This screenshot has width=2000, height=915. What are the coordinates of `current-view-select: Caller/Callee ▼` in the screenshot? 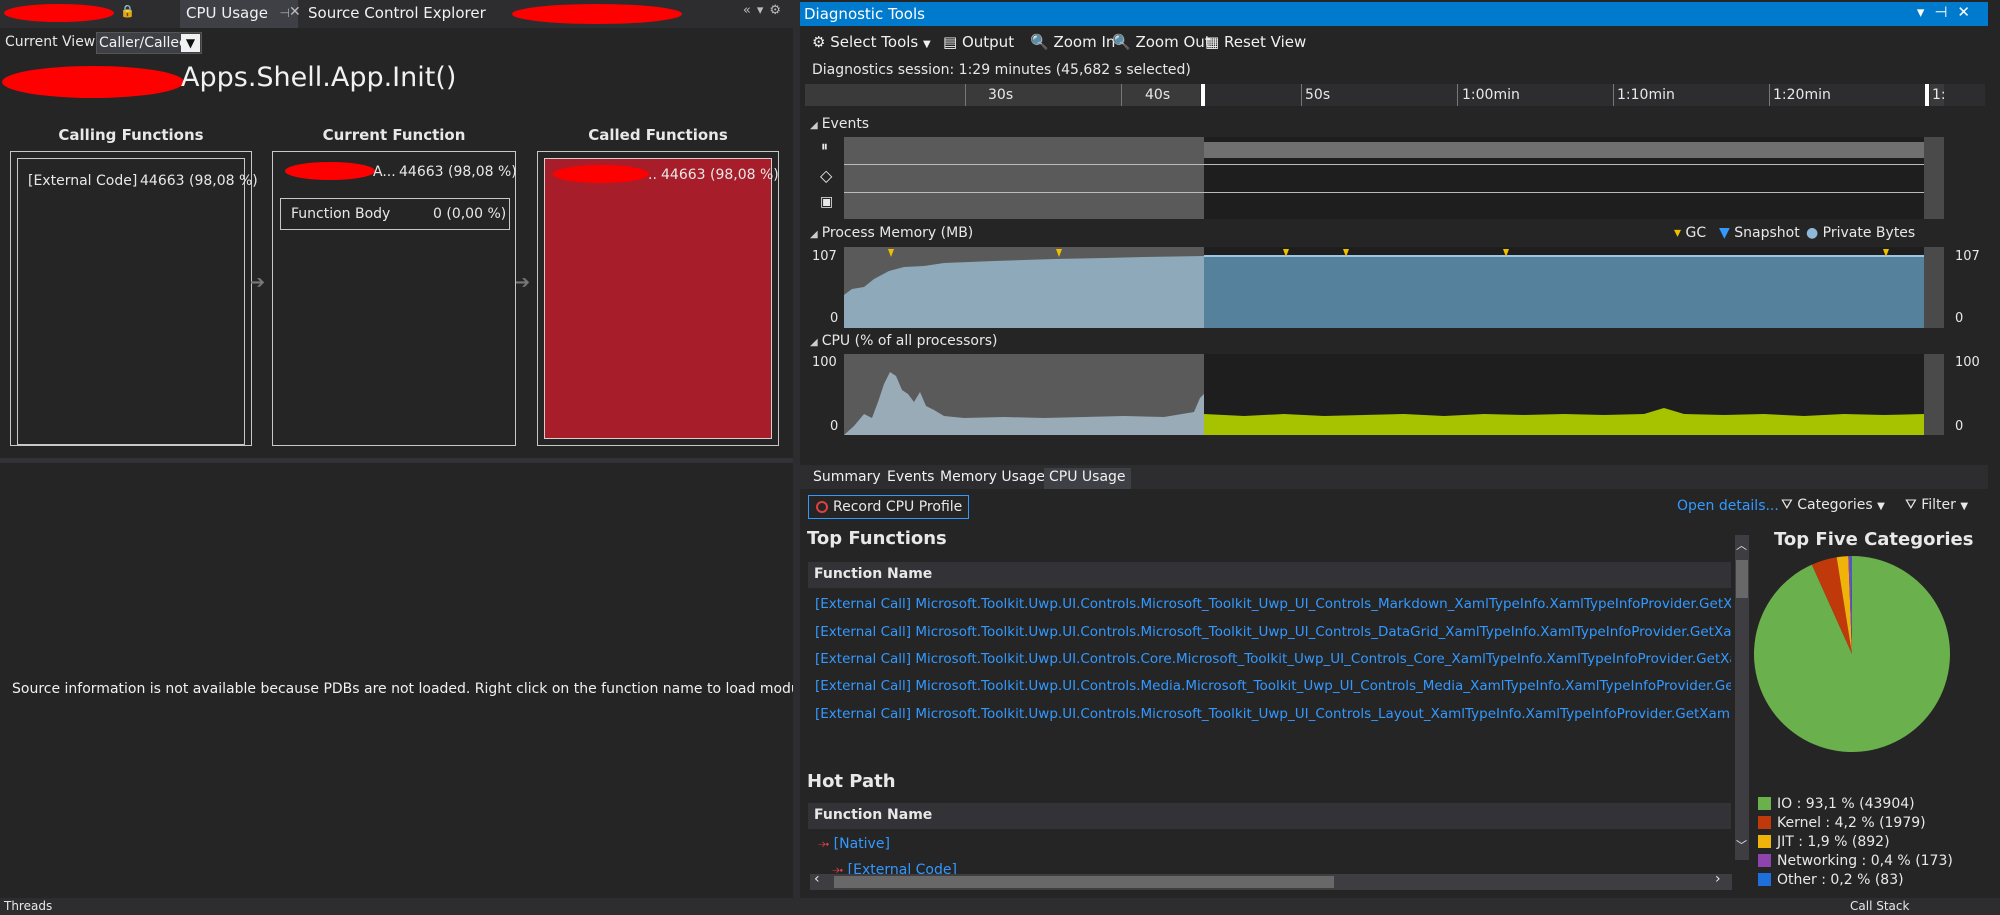 It's located at (149, 43).